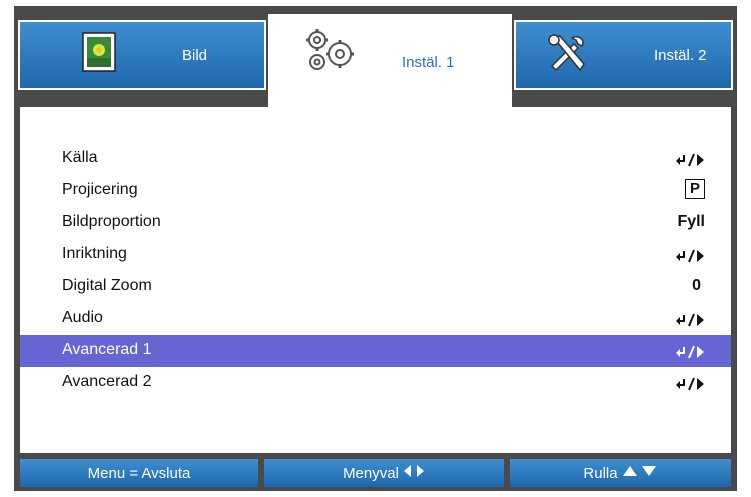  Describe the element at coordinates (390, 62) in the screenshot. I see `tab-instal-1: Instäl. 1` at that location.